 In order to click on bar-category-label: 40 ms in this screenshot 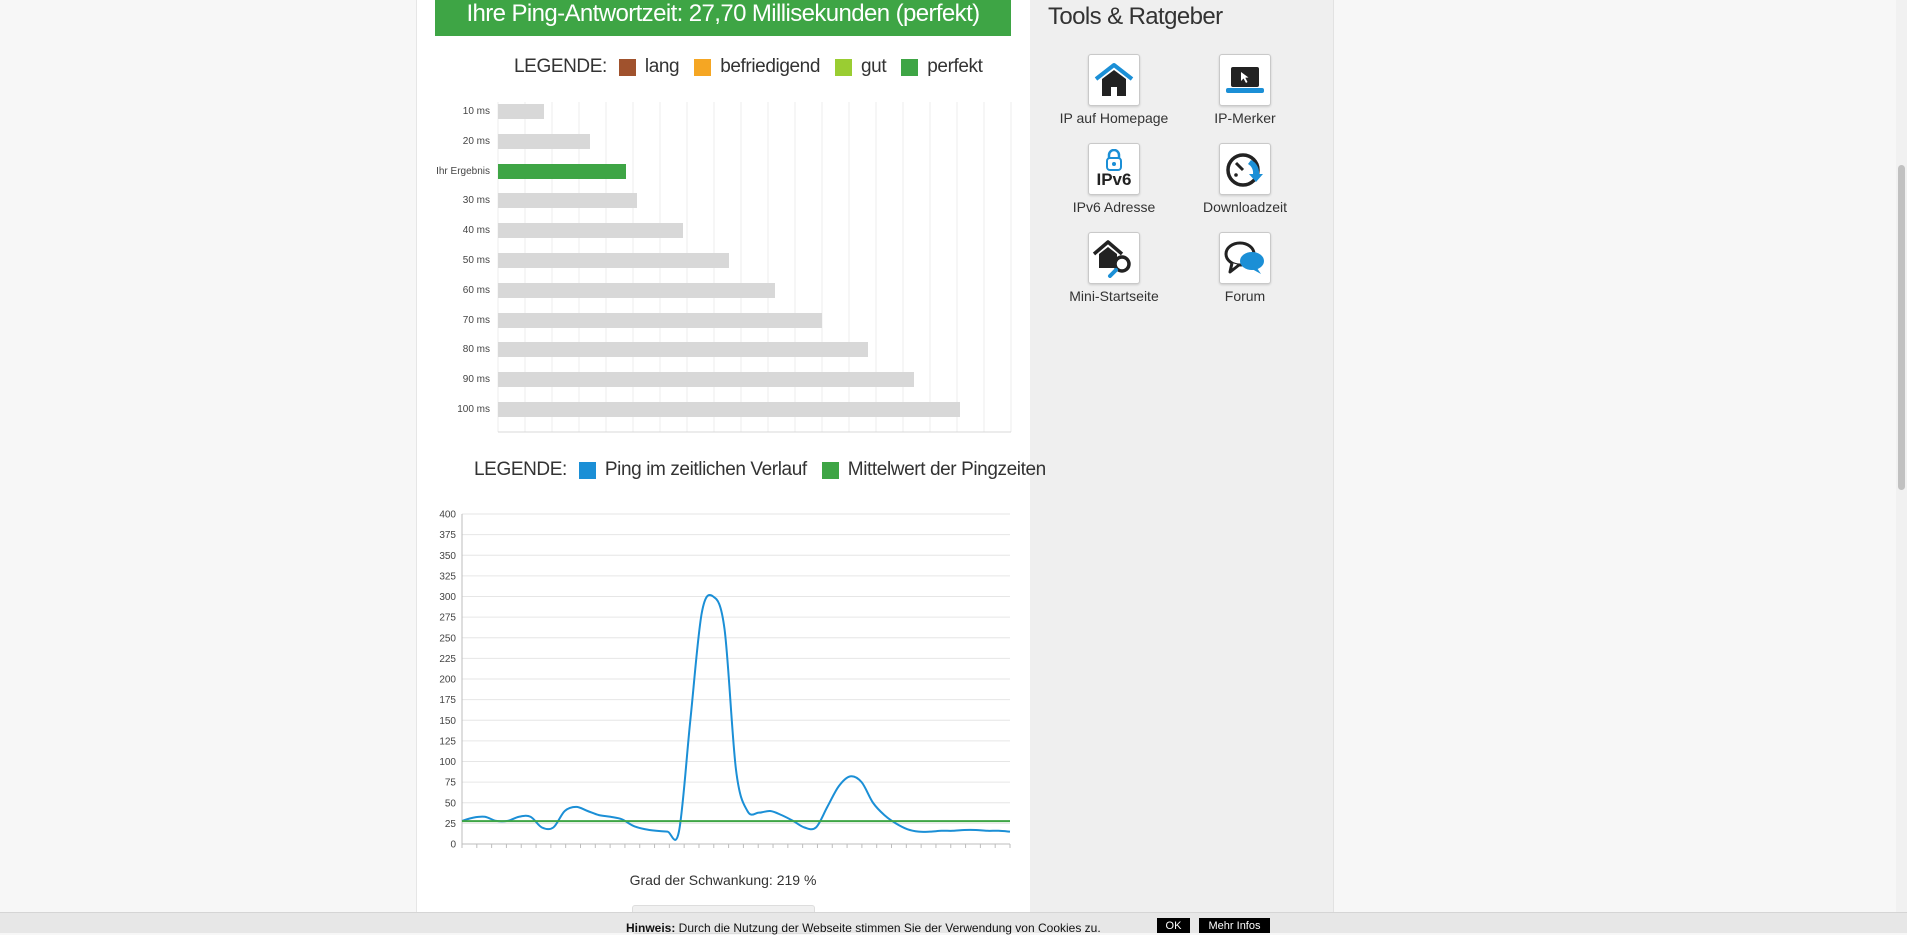, I will do `click(476, 231)`.